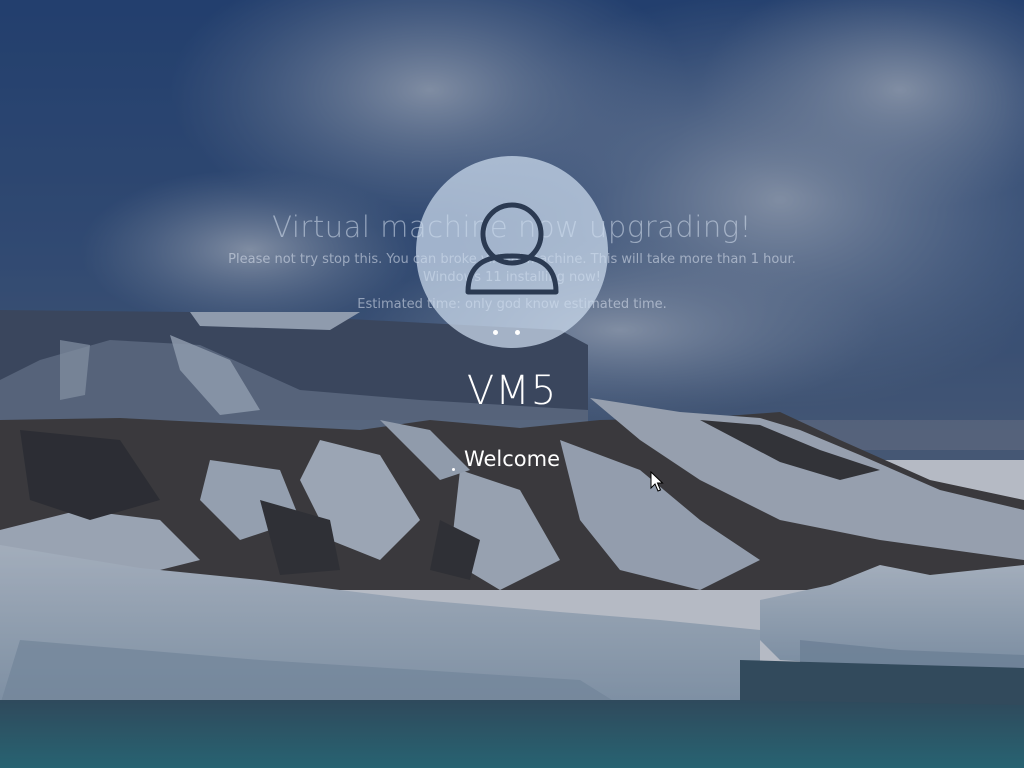 Image resolution: width=1024 pixels, height=768 pixels. Describe the element at coordinates (513, 333) in the screenshot. I see `loading-spinner-icon` at that location.